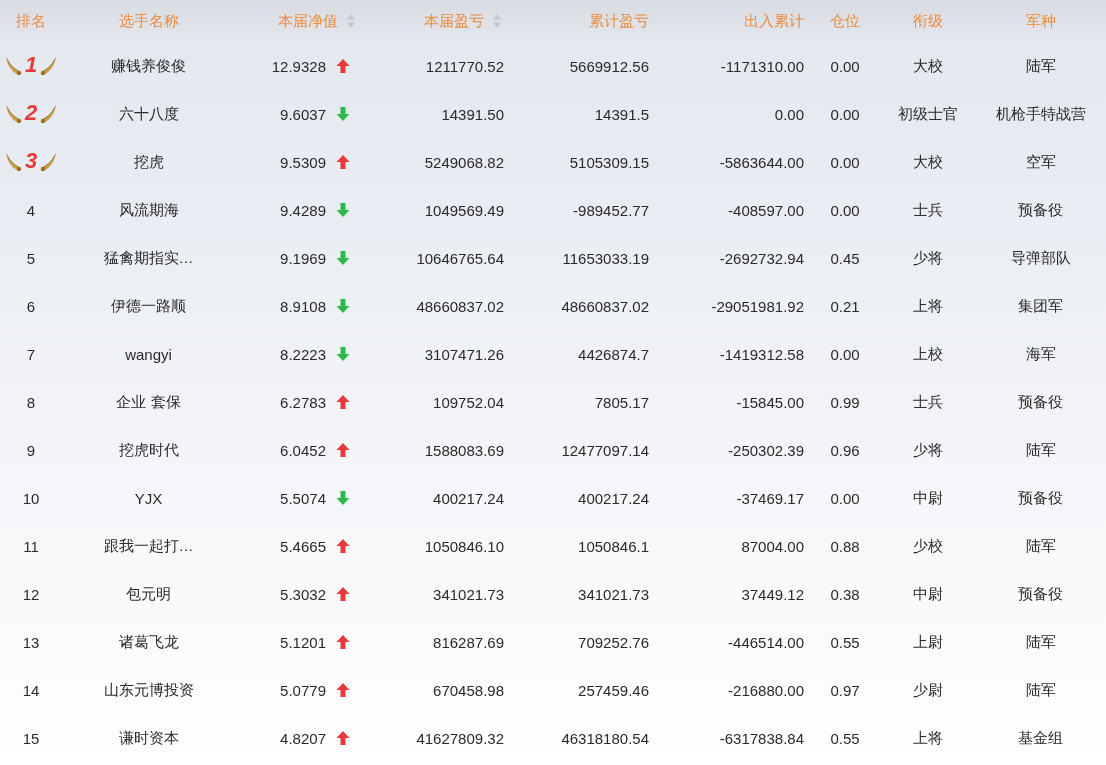 The image size is (1106, 765). What do you see at coordinates (460, 738) in the screenshot?
I see `table-cell-text: 41627809.32` at bounding box center [460, 738].